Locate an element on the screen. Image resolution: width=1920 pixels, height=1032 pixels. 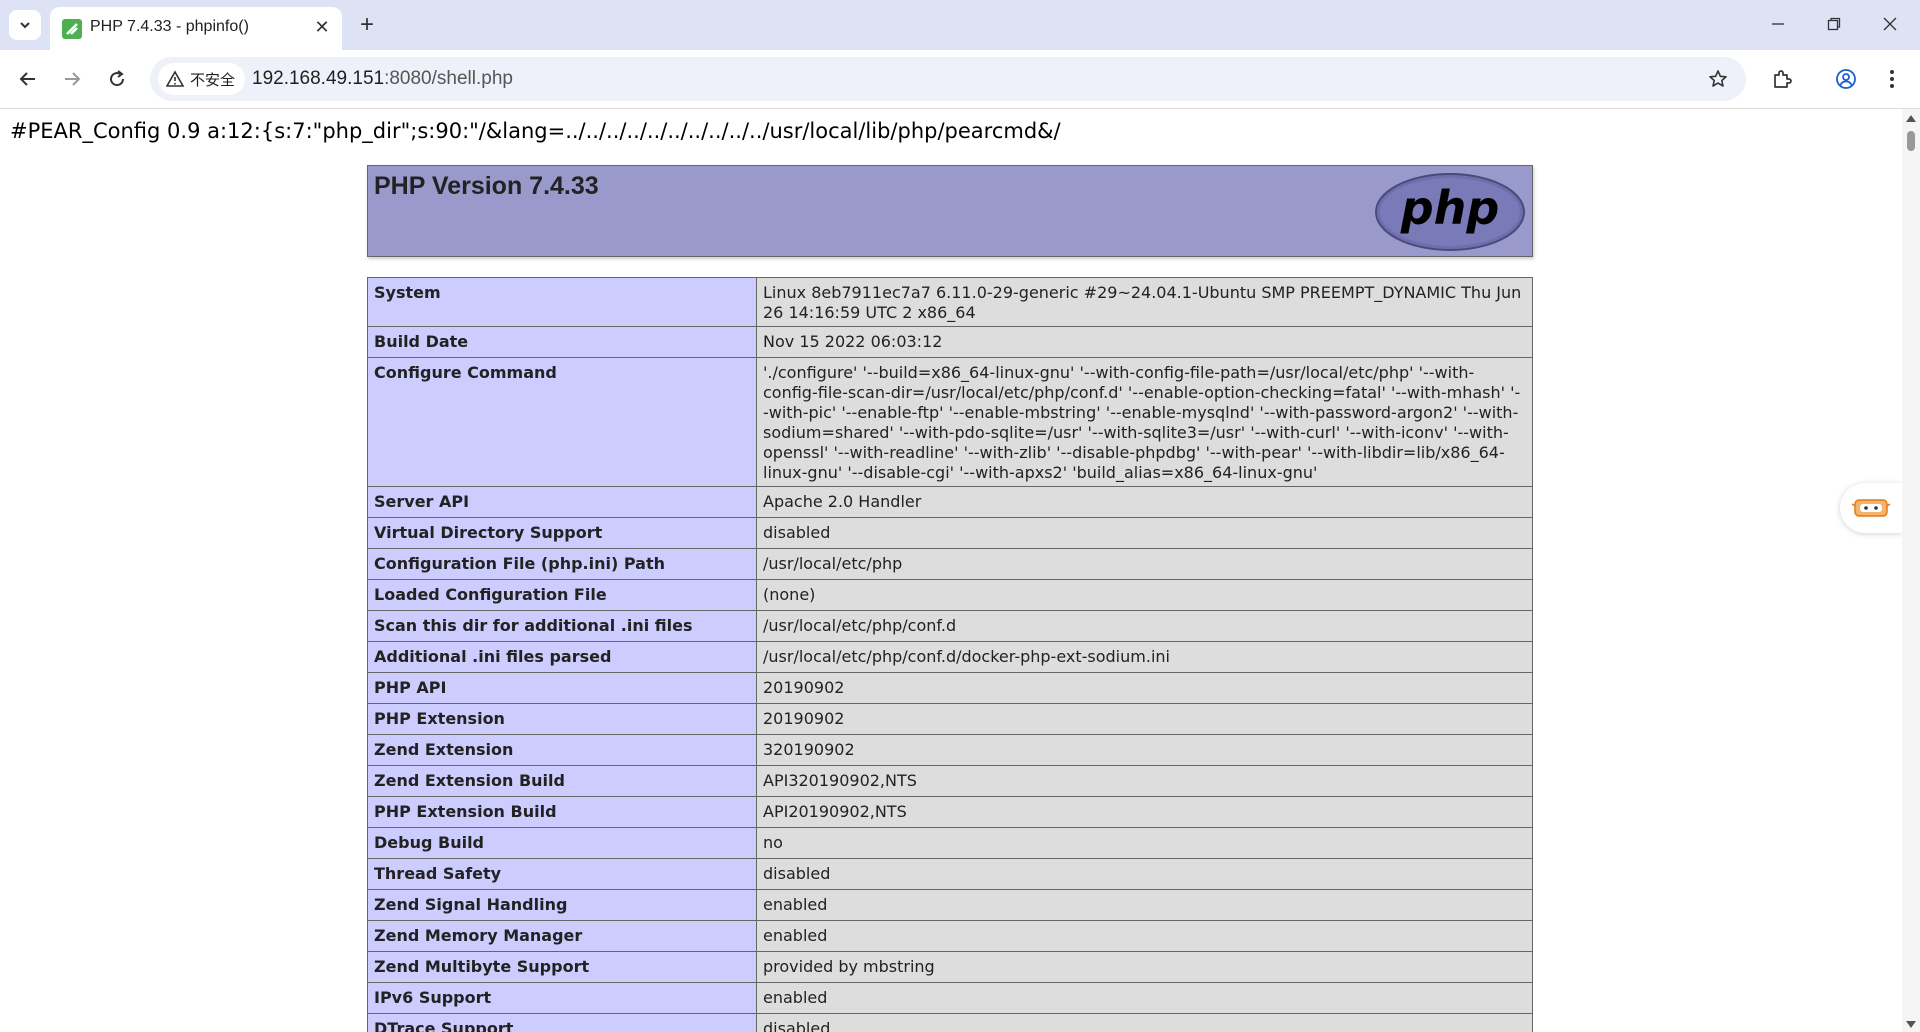
minimize-icon is located at coordinates (1778, 24).